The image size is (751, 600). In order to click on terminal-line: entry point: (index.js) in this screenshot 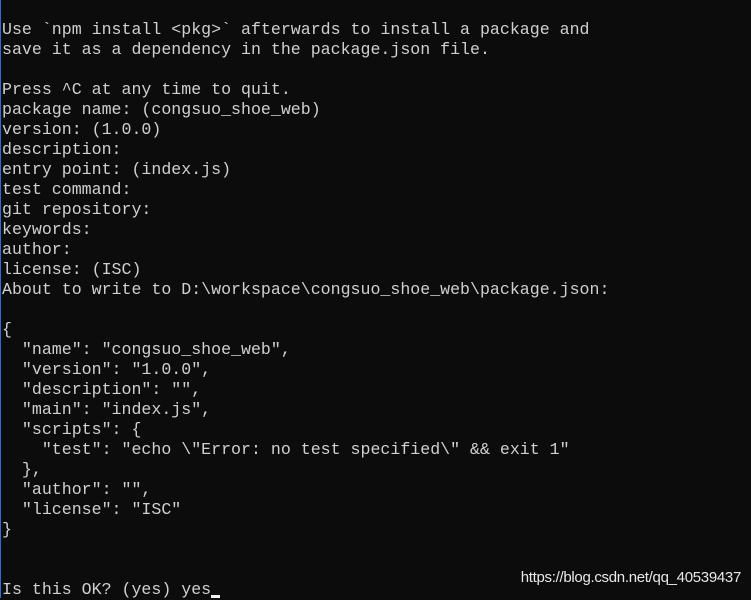, I will do `click(117, 169)`.